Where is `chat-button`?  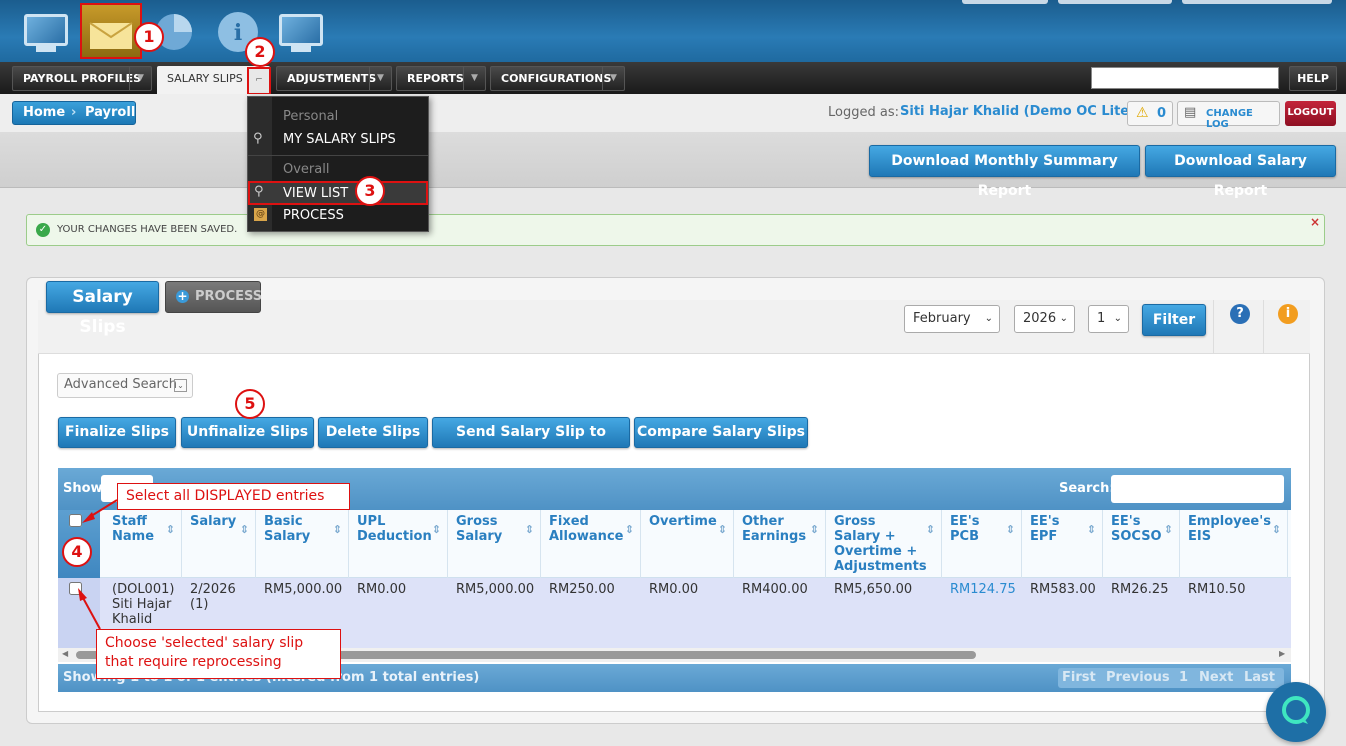 chat-button is located at coordinates (1296, 712).